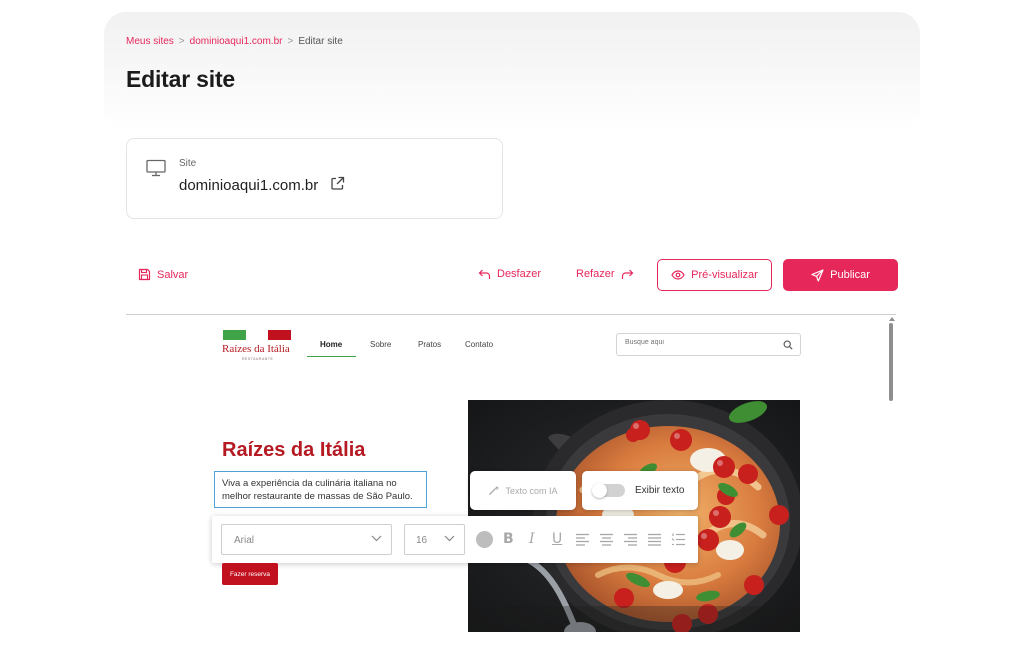  What do you see at coordinates (678, 275) in the screenshot?
I see `eye-icon` at bounding box center [678, 275].